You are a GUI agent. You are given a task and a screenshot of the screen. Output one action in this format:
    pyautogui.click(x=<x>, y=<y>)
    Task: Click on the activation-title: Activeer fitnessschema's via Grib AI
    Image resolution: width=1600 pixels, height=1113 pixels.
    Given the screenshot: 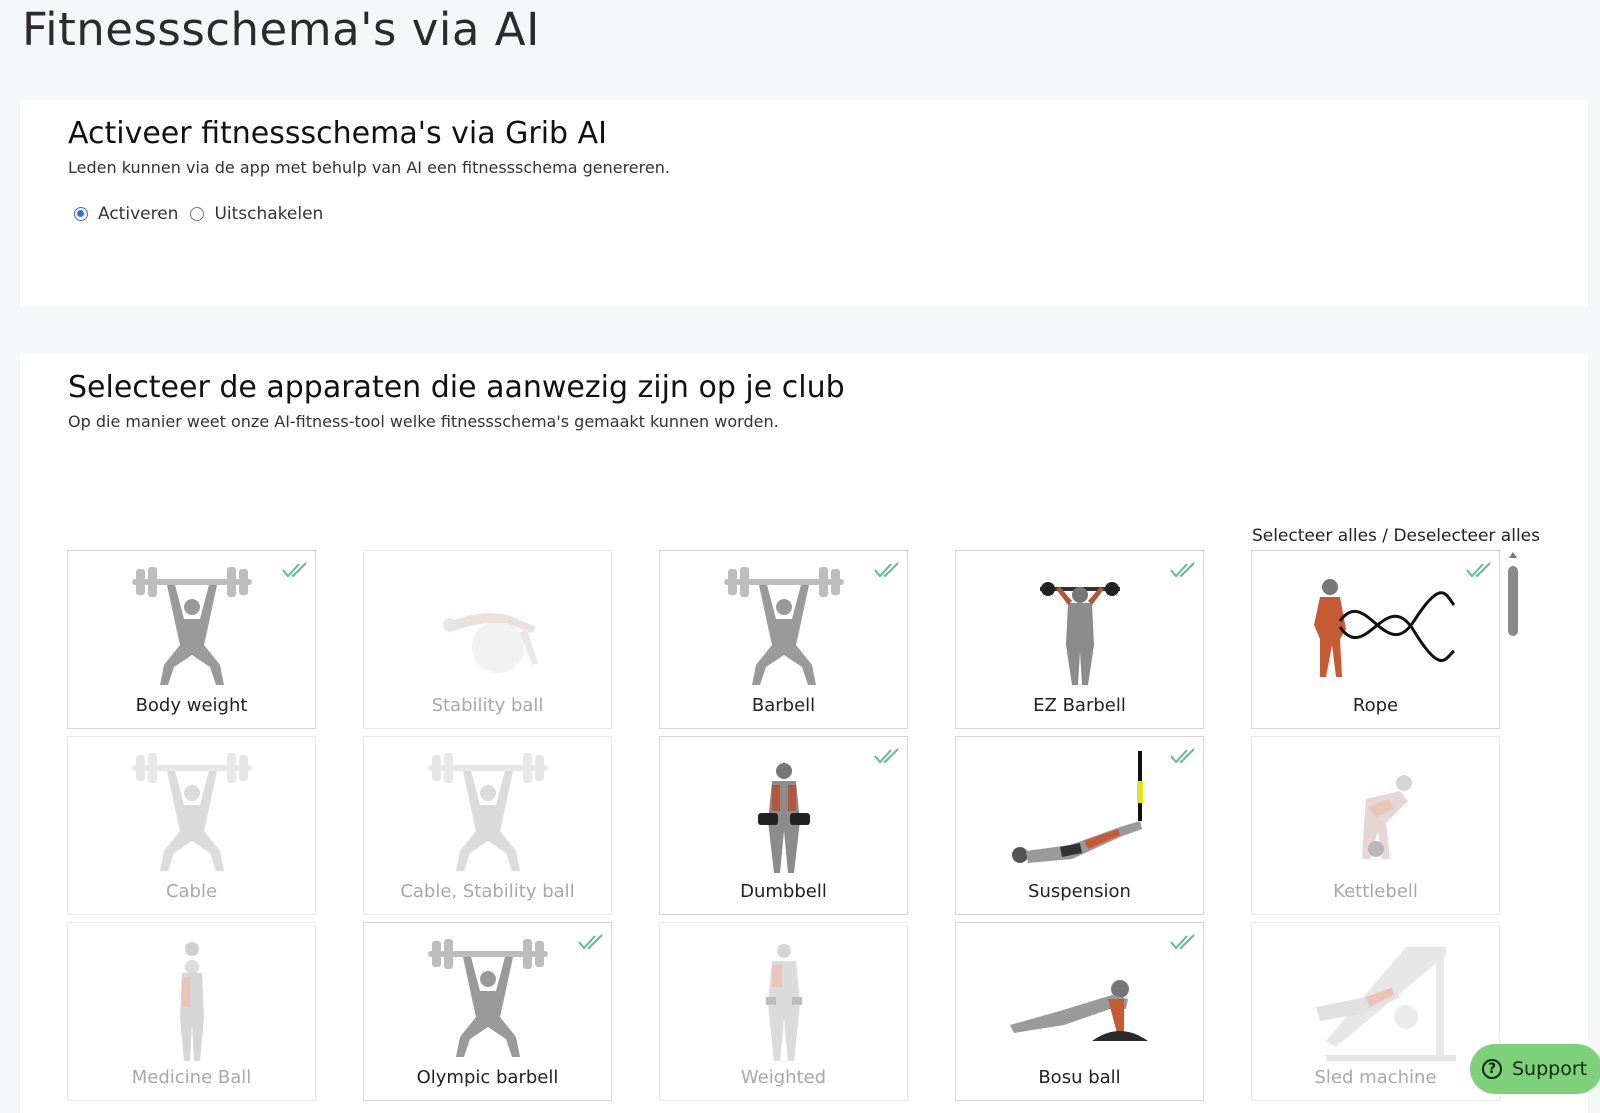 What is the action you would take?
    pyautogui.click(x=338, y=133)
    